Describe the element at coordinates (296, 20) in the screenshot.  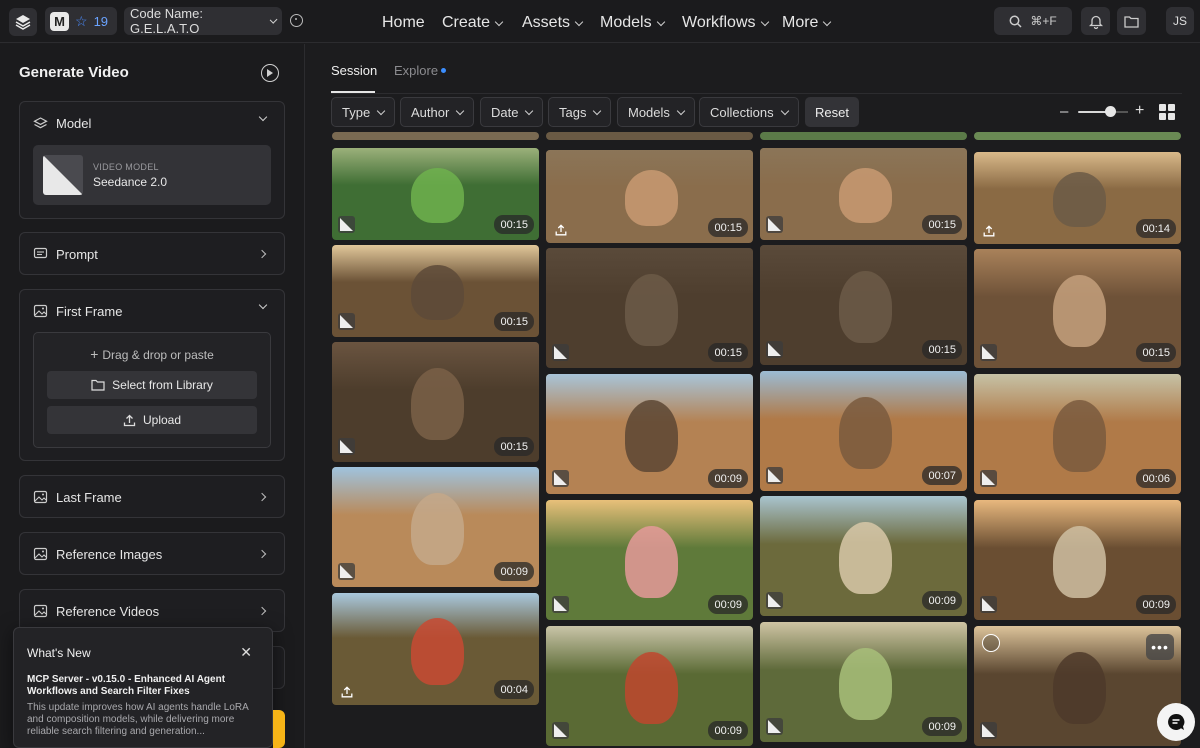
I see `info-icon` at that location.